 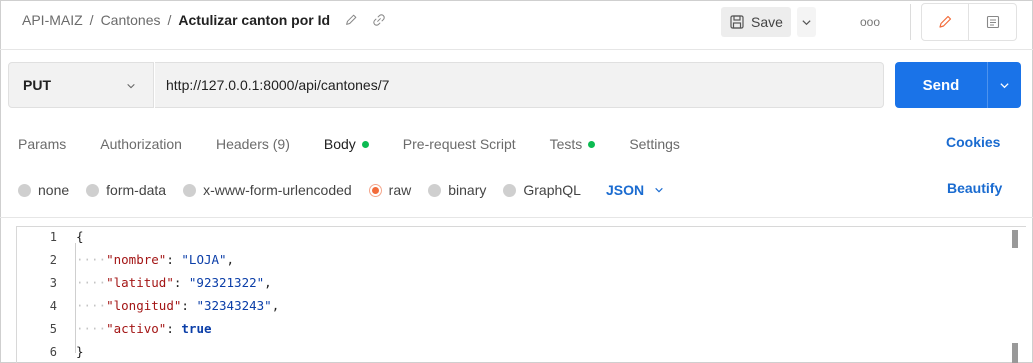 What do you see at coordinates (144, 305) in the screenshot?
I see `json-key: "longitud"` at bounding box center [144, 305].